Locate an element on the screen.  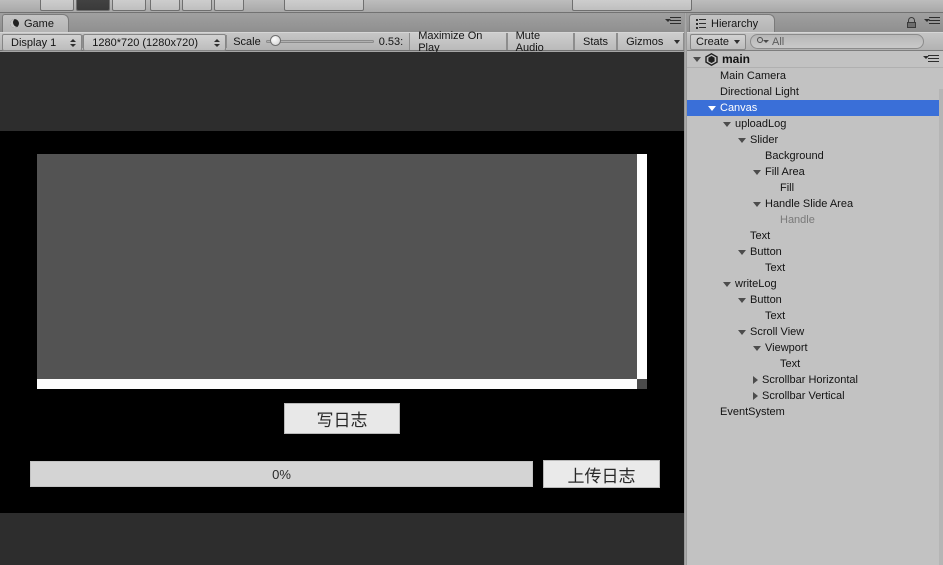
hierarchy-item-label: writeLog is located at coordinates (756, 284).